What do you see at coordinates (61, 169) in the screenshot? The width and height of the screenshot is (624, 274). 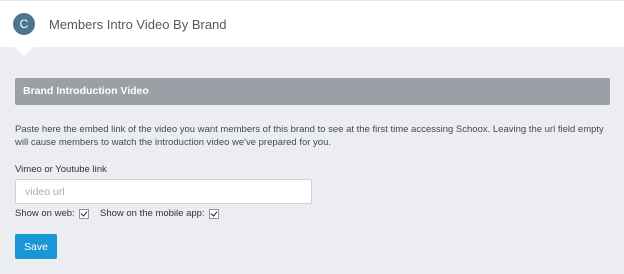 I see `video-link-label: Vimeo or Youtube link` at bounding box center [61, 169].